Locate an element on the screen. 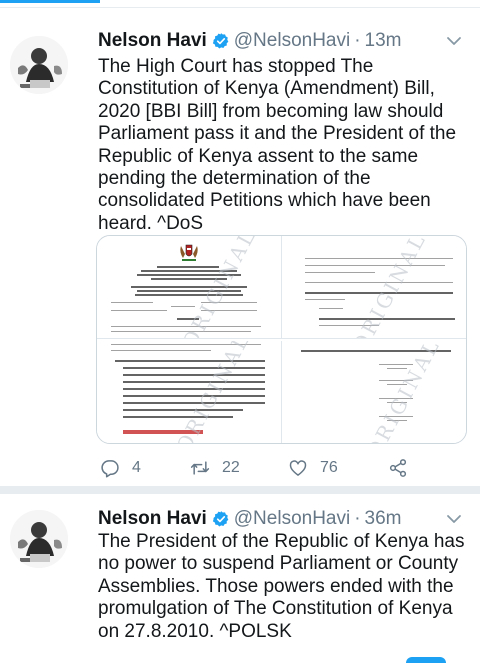 This screenshot has width=480, height=663. like-count: 76 is located at coordinates (329, 467).